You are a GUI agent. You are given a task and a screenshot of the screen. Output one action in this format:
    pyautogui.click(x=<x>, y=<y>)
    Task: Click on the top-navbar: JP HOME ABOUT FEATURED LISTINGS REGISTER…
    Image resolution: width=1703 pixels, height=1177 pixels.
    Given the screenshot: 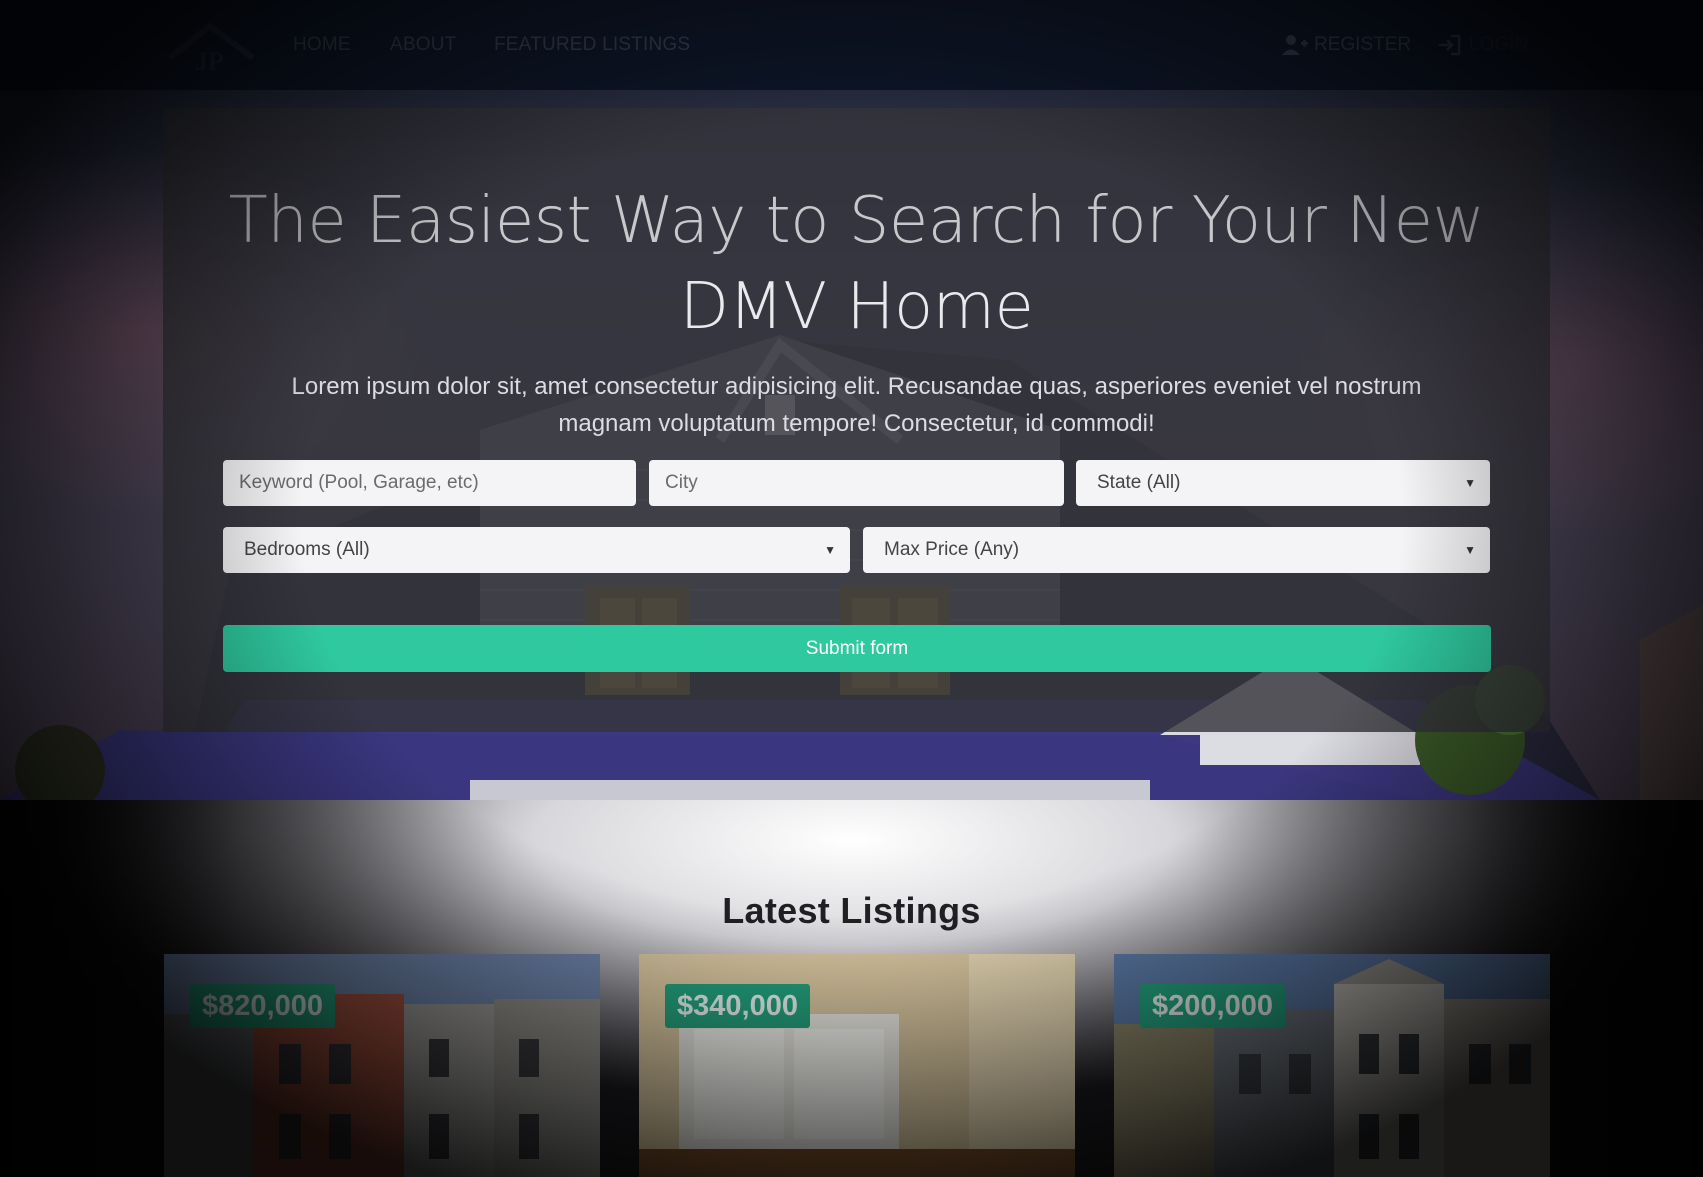 What is the action you would take?
    pyautogui.click(x=851, y=45)
    